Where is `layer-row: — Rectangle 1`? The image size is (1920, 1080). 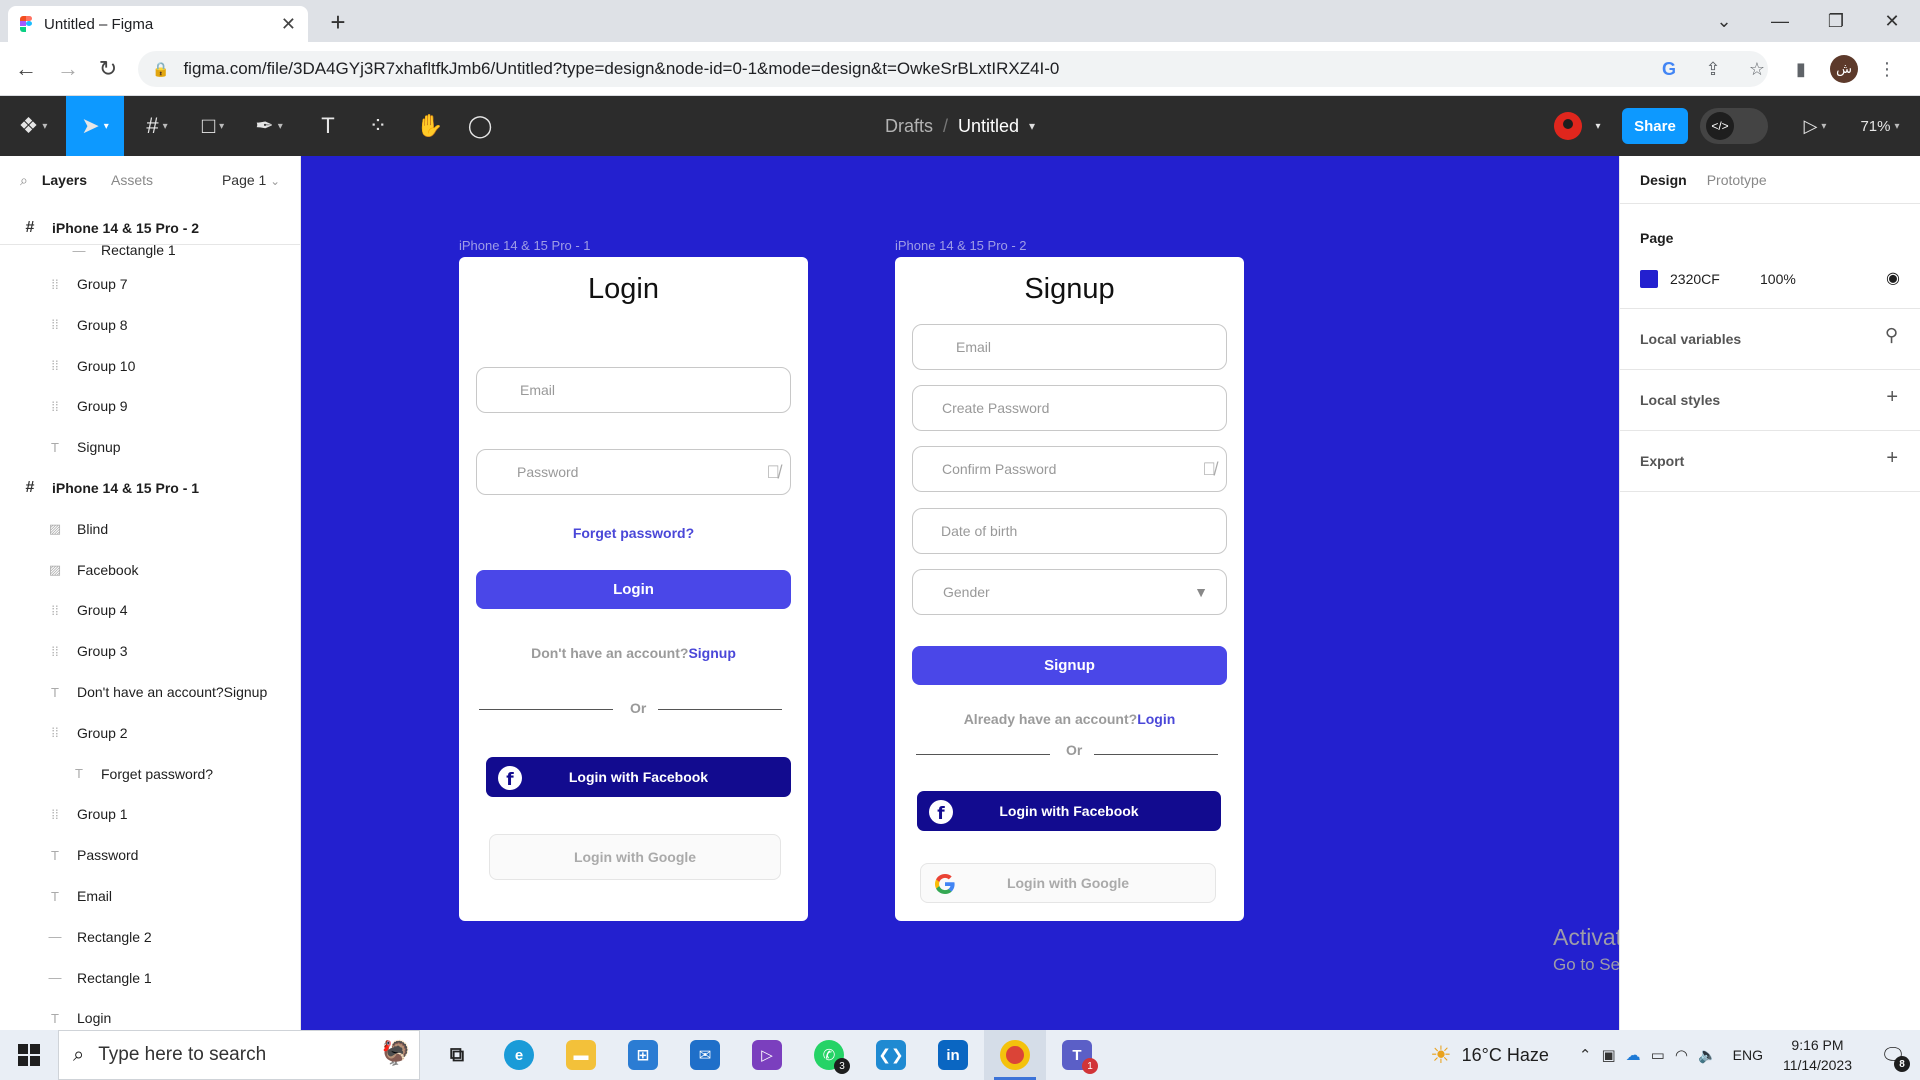 layer-row: — Rectangle 1 is located at coordinates (150, 978).